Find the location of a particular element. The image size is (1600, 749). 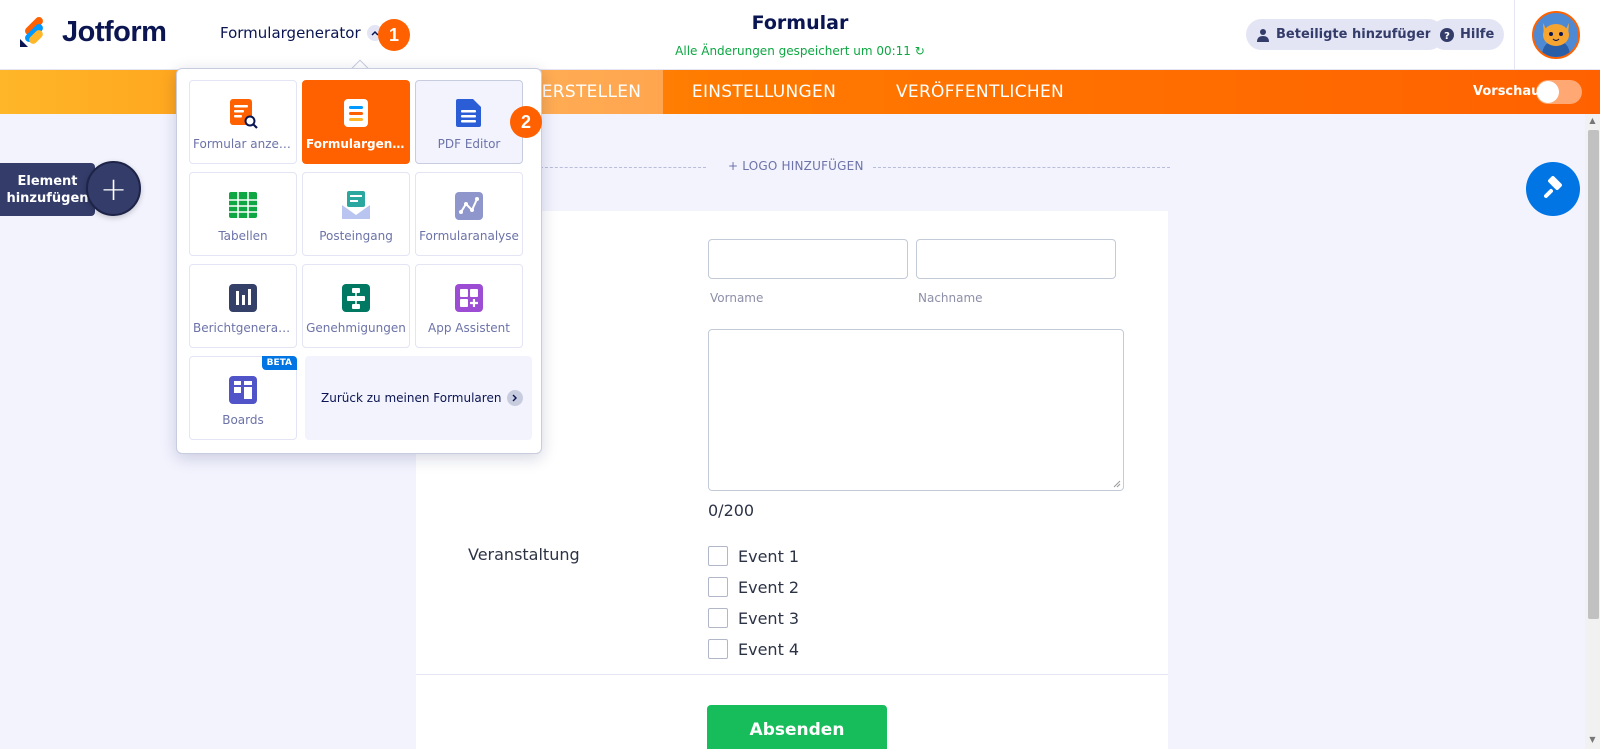

scroll-up-icon: ▲ is located at coordinates (1592, 121).